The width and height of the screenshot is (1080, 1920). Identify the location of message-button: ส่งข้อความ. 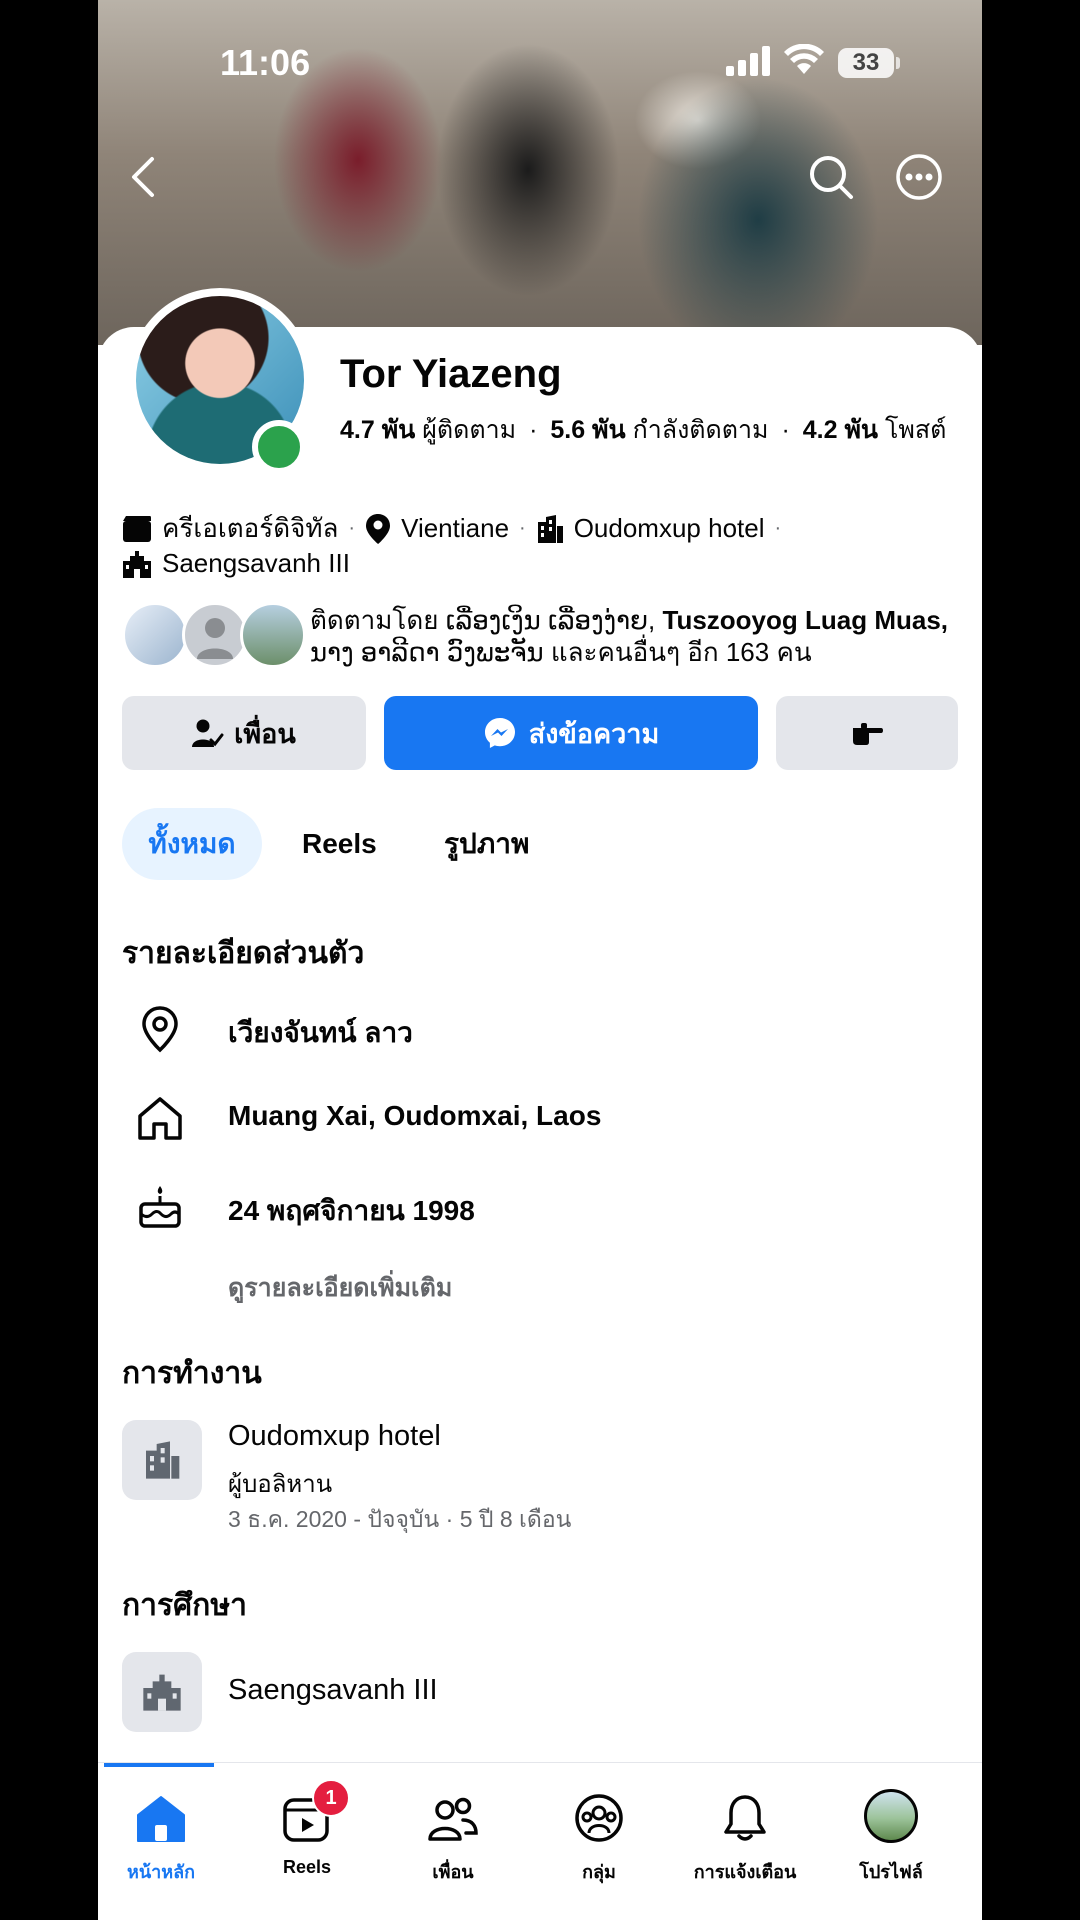
(571, 733).